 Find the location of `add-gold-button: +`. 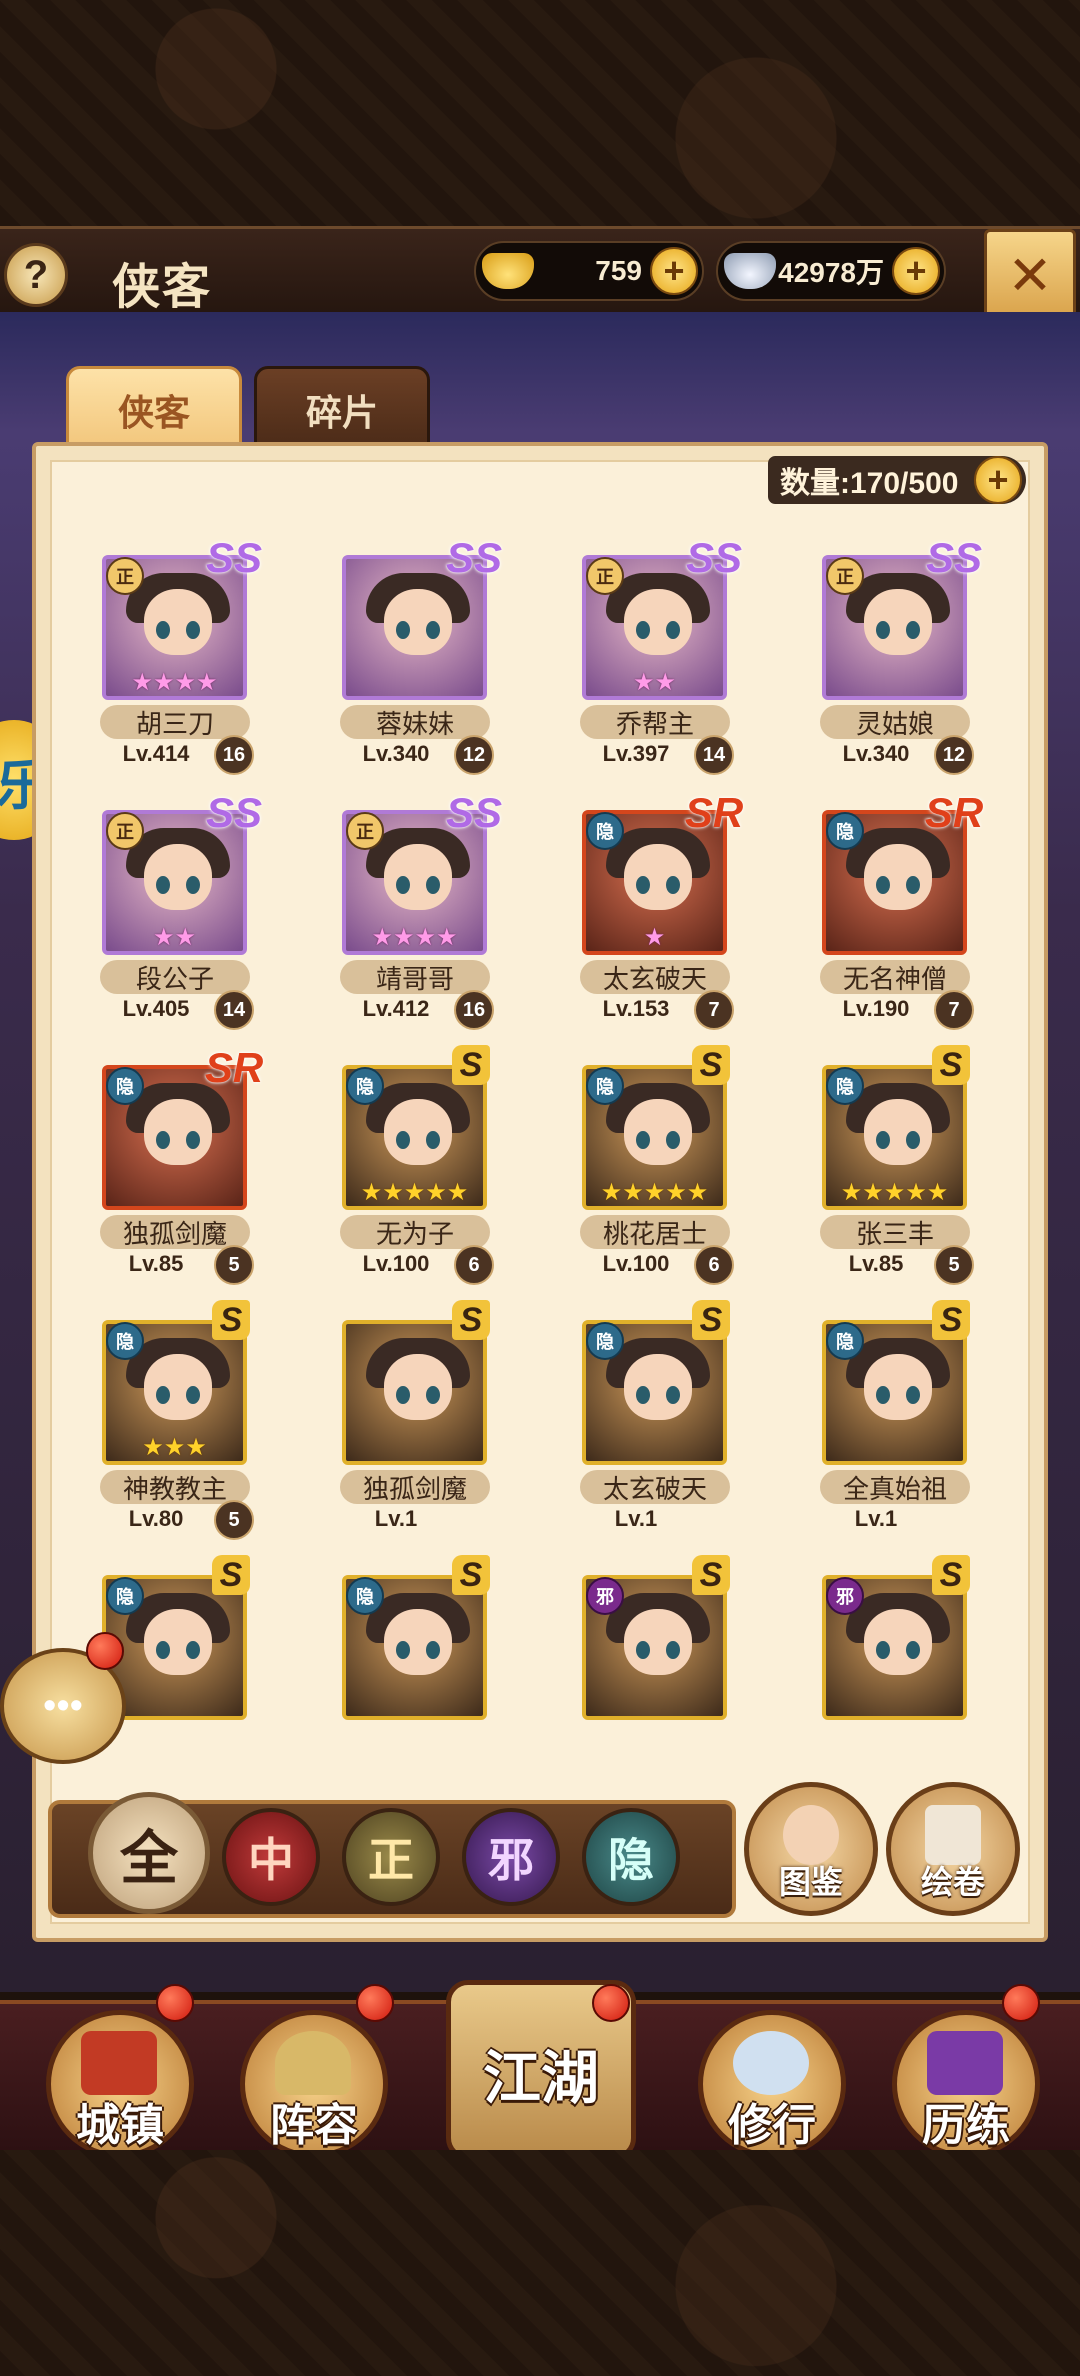

add-gold-button: + is located at coordinates (674, 271).